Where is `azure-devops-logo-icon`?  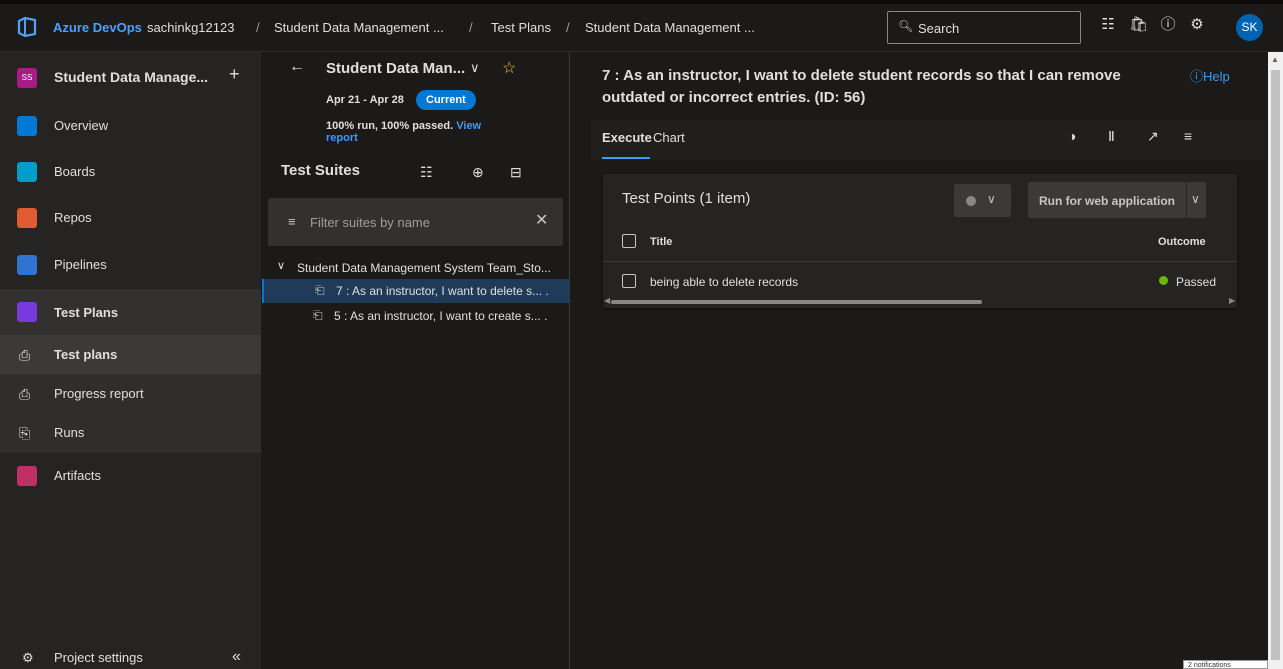
azure-devops-logo-icon is located at coordinates (27, 27).